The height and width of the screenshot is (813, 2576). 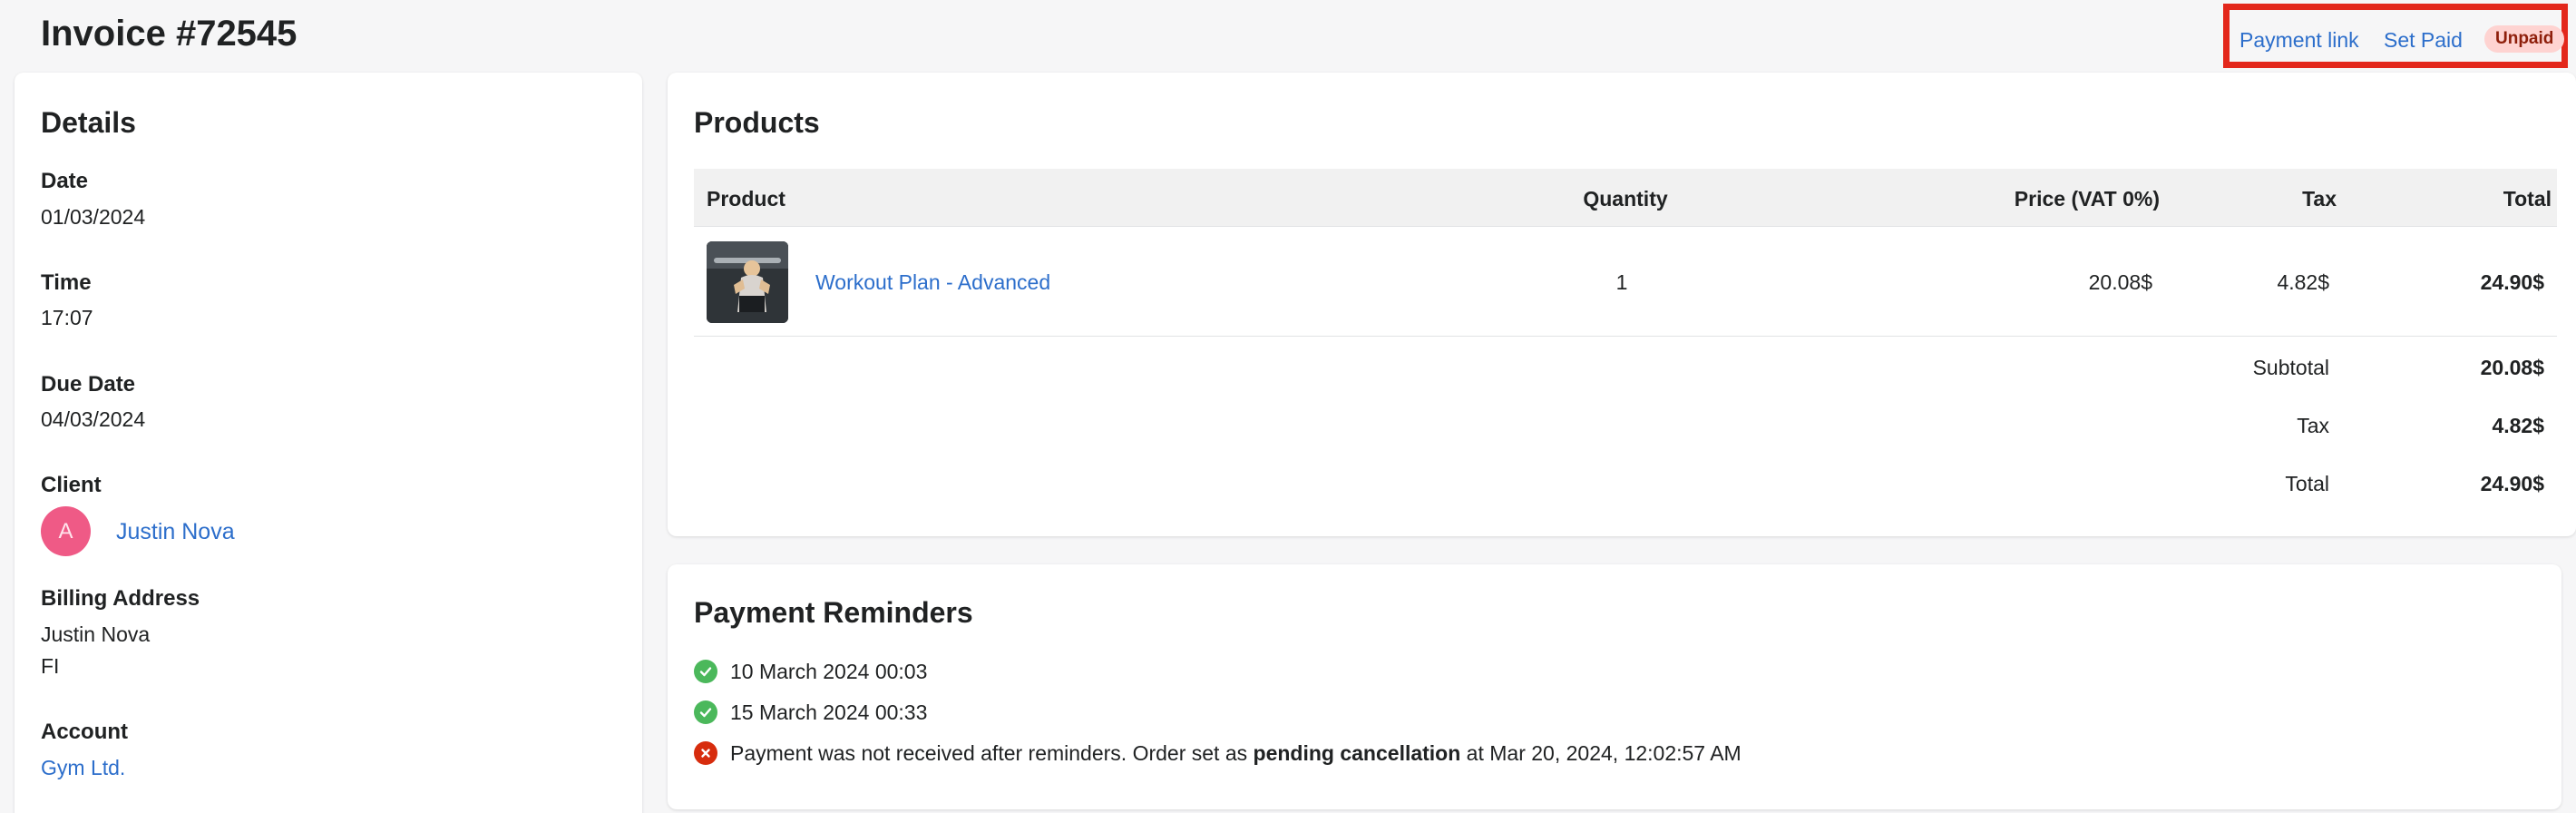 What do you see at coordinates (169, 34) in the screenshot?
I see `page-title: Invoice #72545` at bounding box center [169, 34].